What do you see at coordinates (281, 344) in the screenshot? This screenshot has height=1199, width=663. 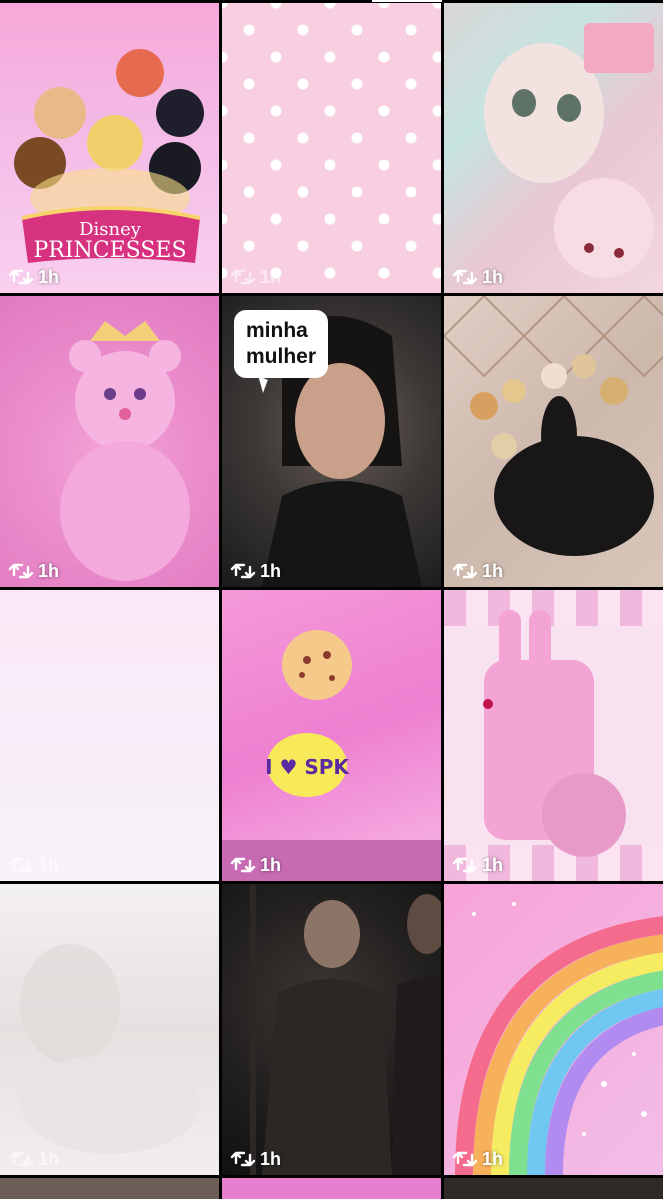 I see `speech-bubble: minha mulher` at bounding box center [281, 344].